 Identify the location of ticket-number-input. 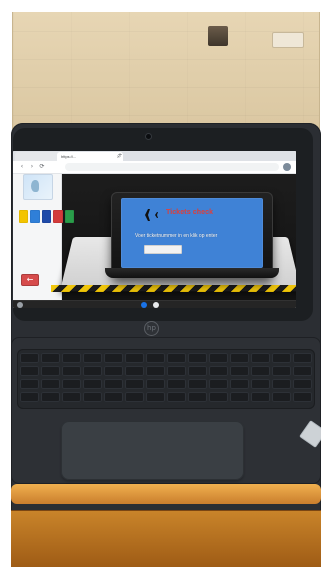
(163, 249).